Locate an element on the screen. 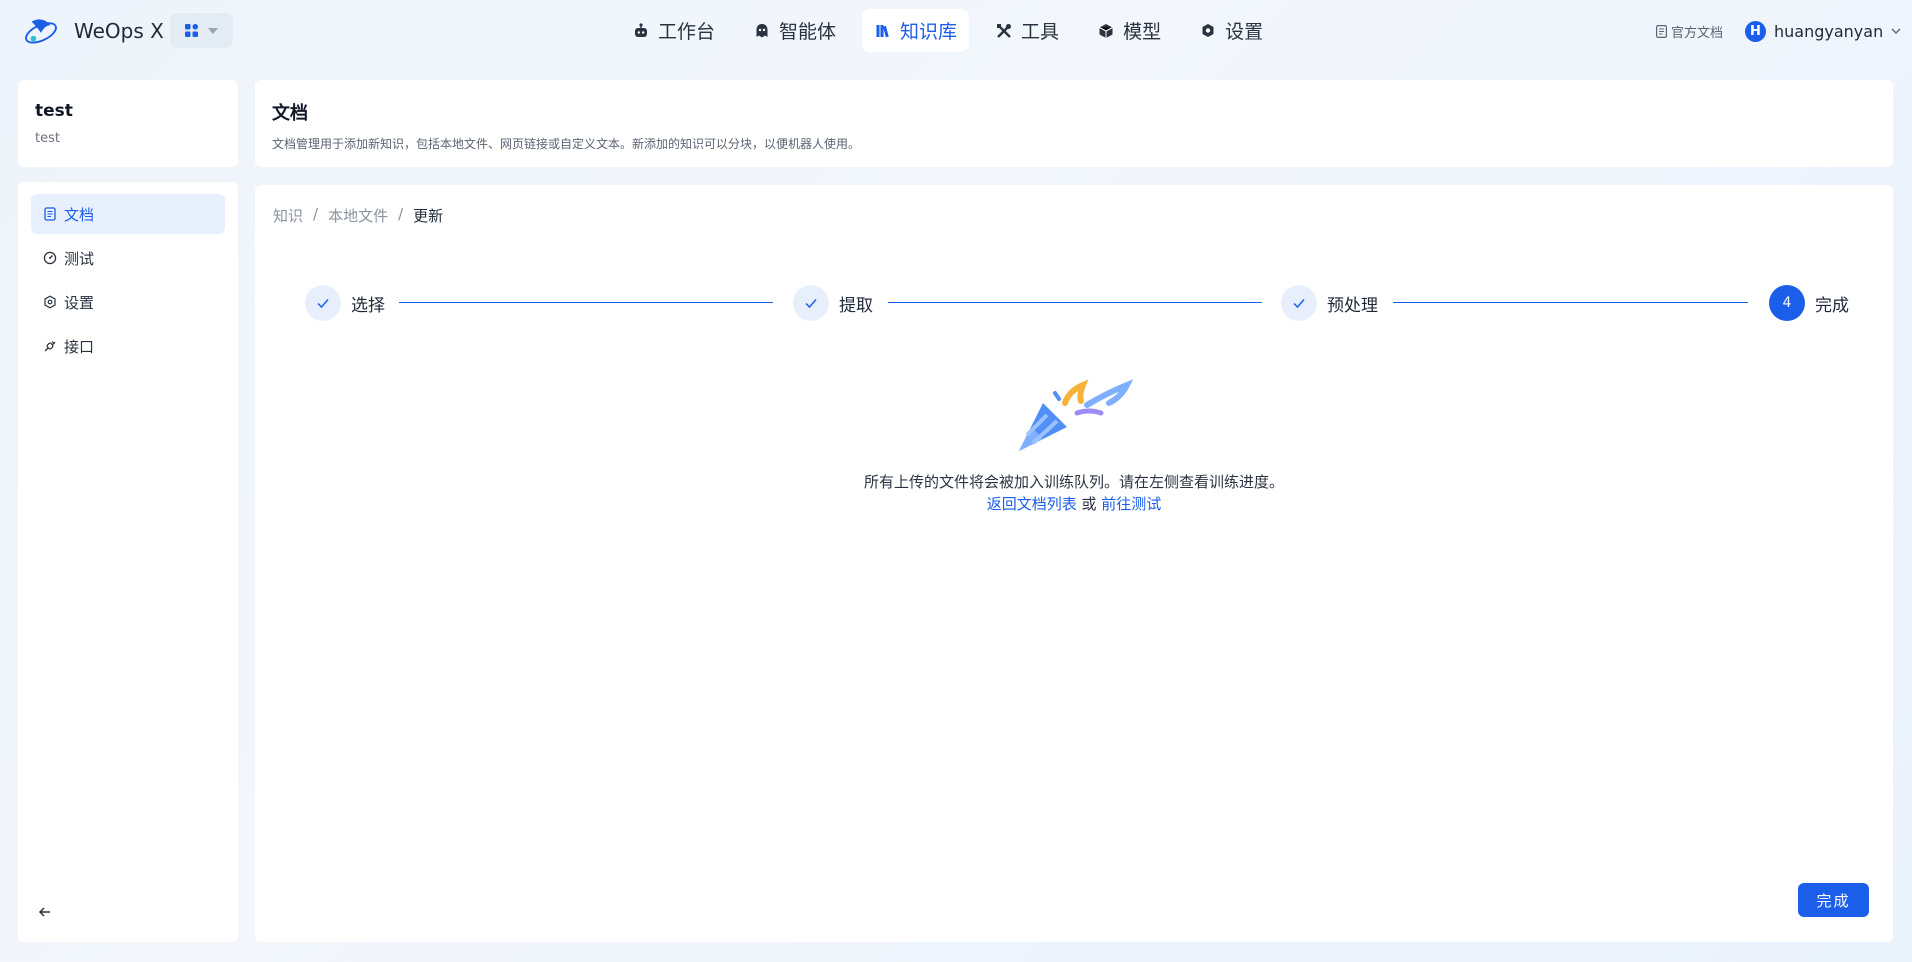  sidebar-item-label: 测试 is located at coordinates (79, 258).